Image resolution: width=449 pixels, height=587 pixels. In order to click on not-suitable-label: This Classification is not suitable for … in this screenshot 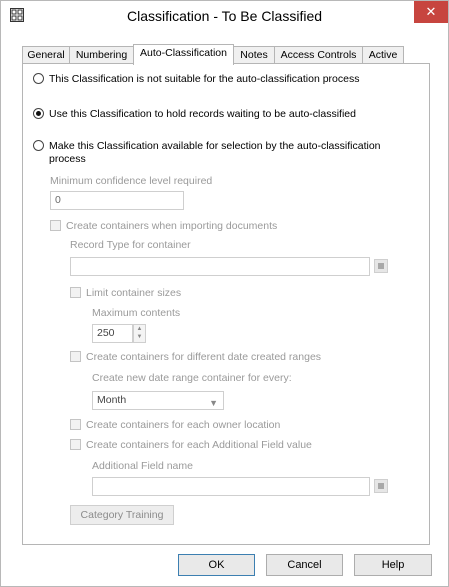, I will do `click(204, 79)`.